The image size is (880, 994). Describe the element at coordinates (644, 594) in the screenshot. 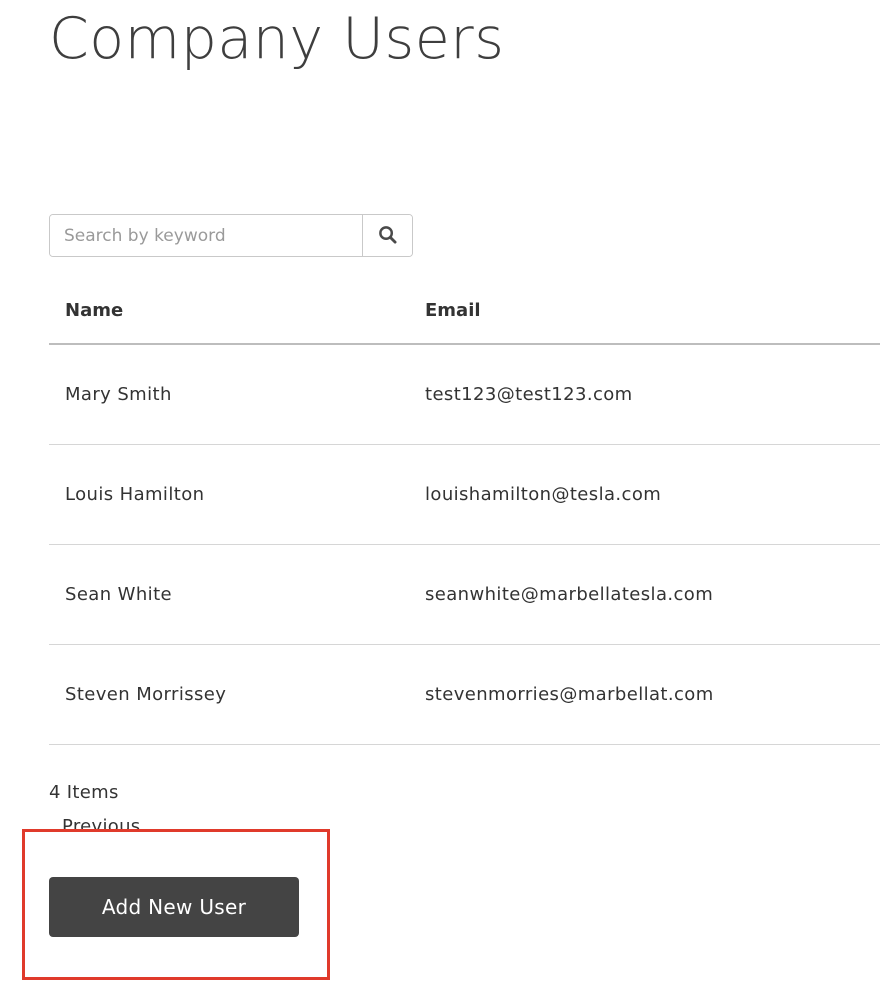

I see `user-email-cell: seanwhite@marbellatesla.com` at that location.